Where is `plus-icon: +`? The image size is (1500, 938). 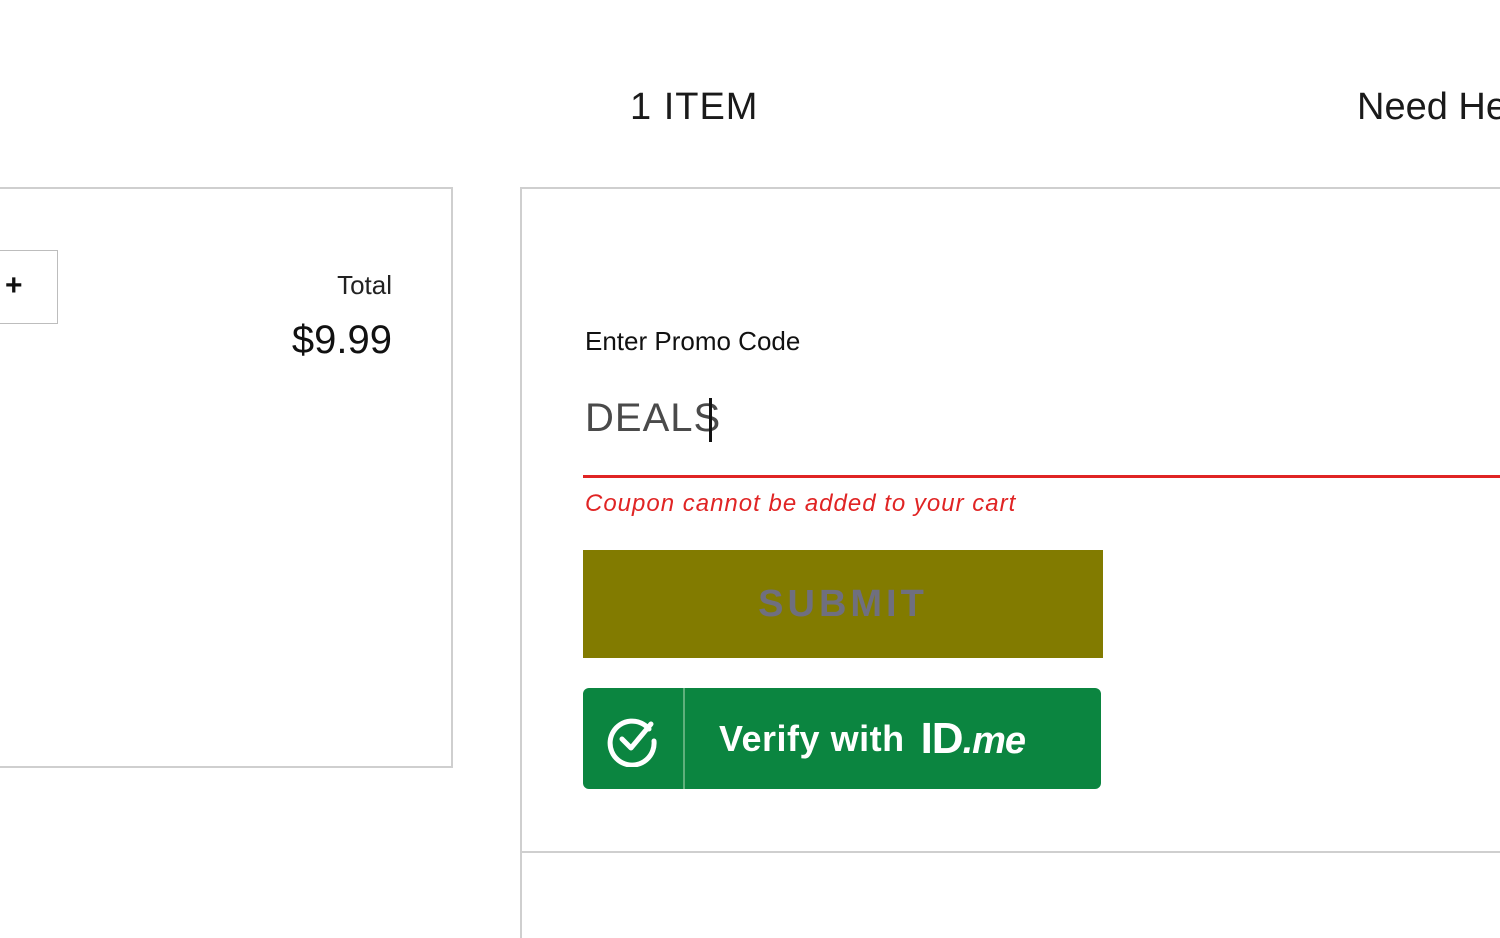
plus-icon: + is located at coordinates (14, 285).